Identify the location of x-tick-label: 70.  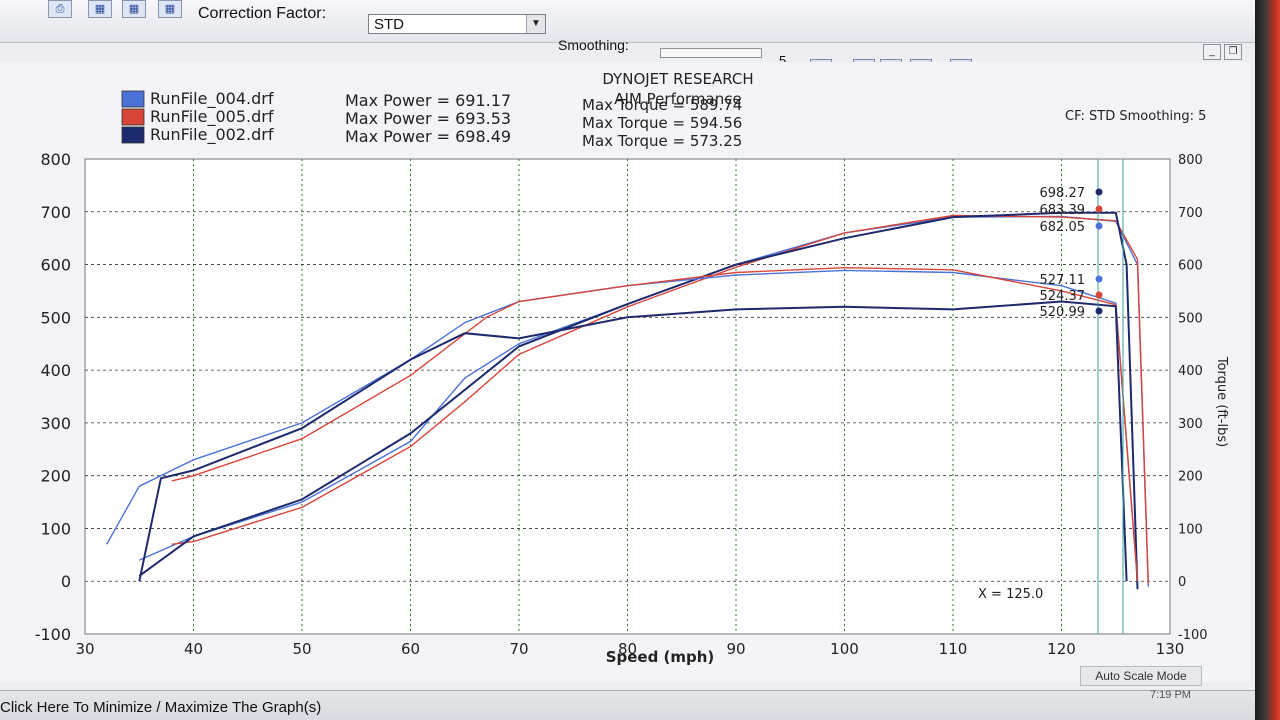
(518, 649).